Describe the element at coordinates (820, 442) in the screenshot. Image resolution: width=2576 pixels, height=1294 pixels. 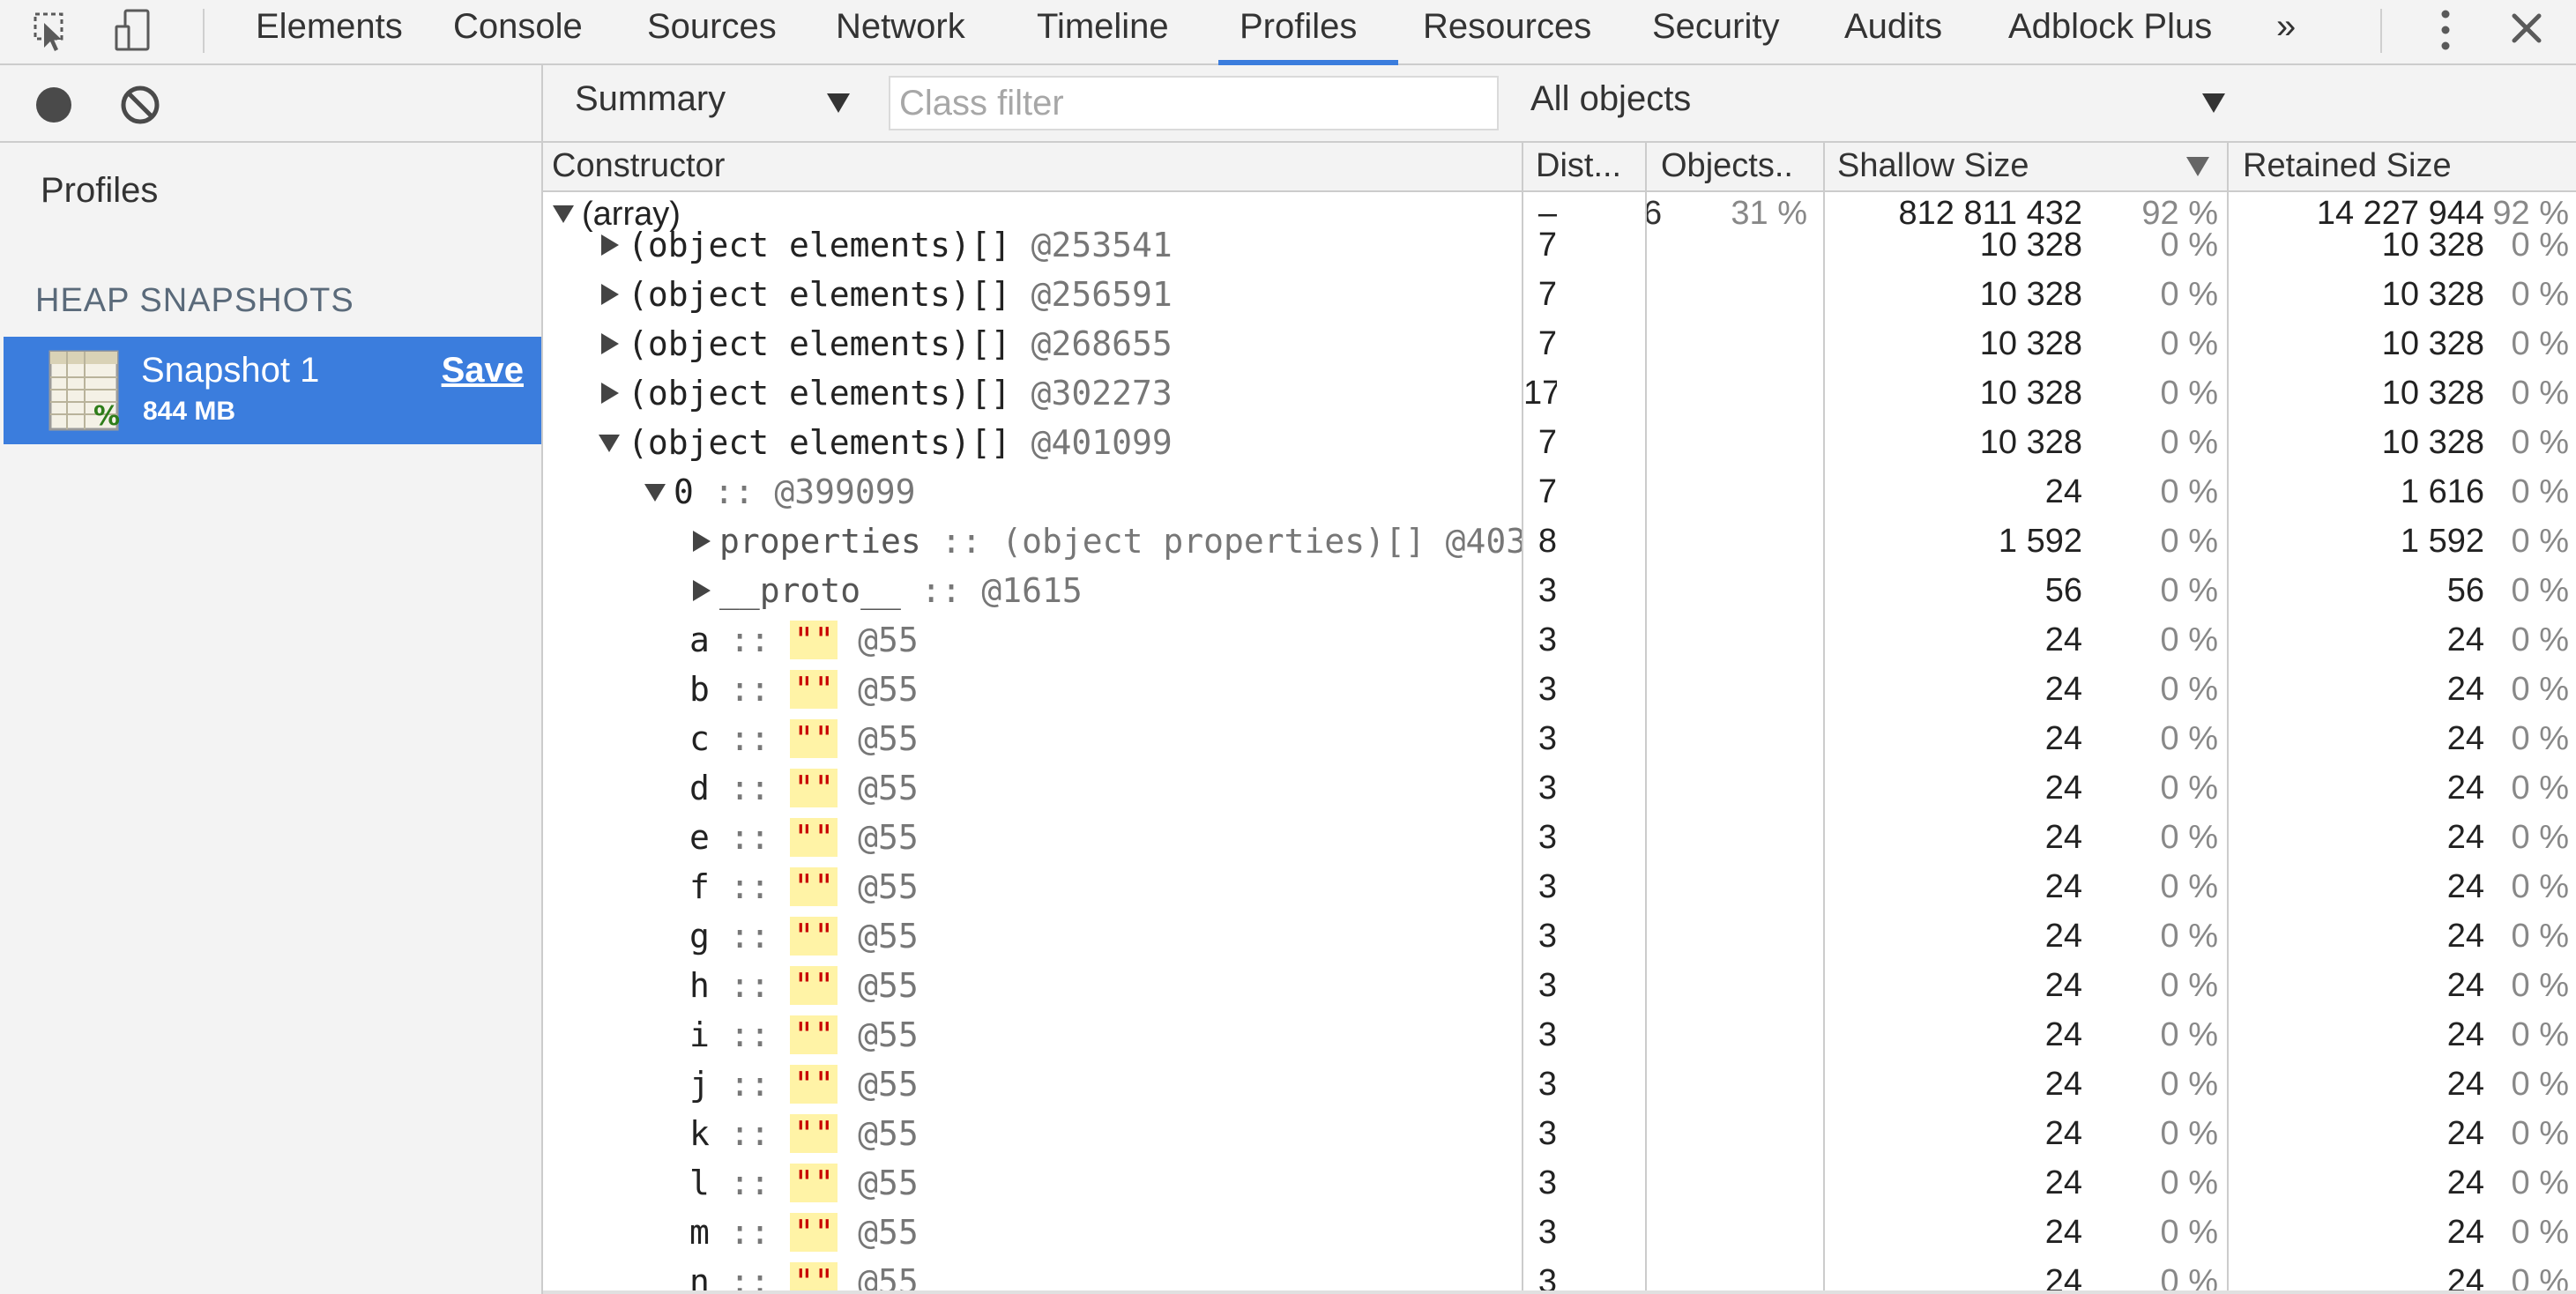
I see `constructor-name: (object elements)[]` at that location.